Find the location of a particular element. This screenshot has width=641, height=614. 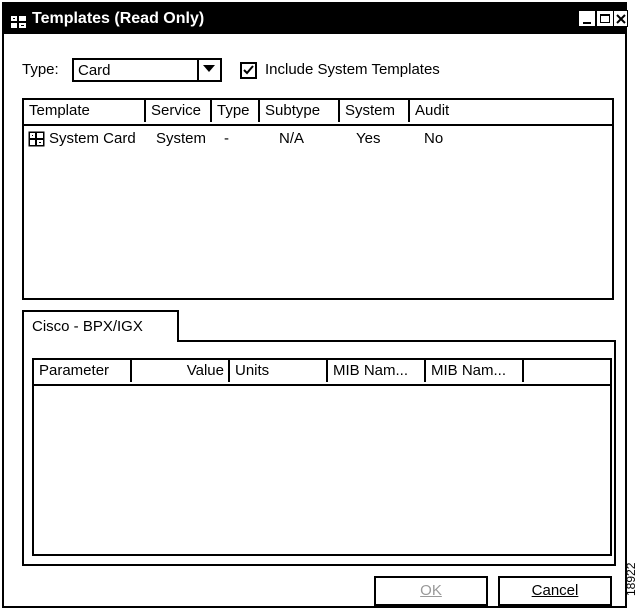

cell-audit: No is located at coordinates (434, 138).